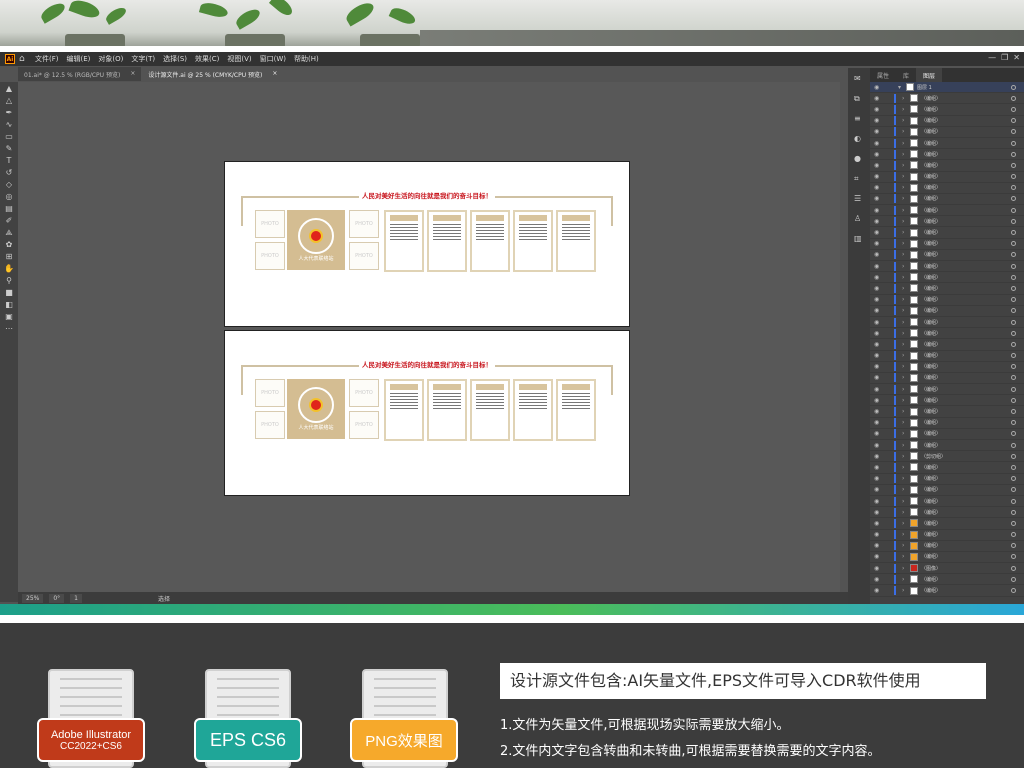  Describe the element at coordinates (79, 59) in the screenshot. I see `menu-edit: 编辑(E)` at that location.